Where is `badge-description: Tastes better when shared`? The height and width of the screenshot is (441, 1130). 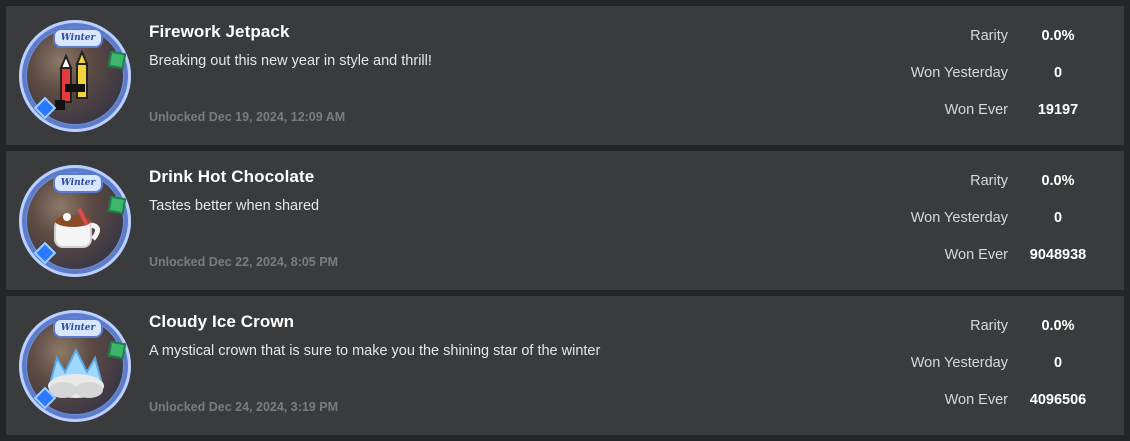
badge-description: Tastes better when shared is located at coordinates (234, 206).